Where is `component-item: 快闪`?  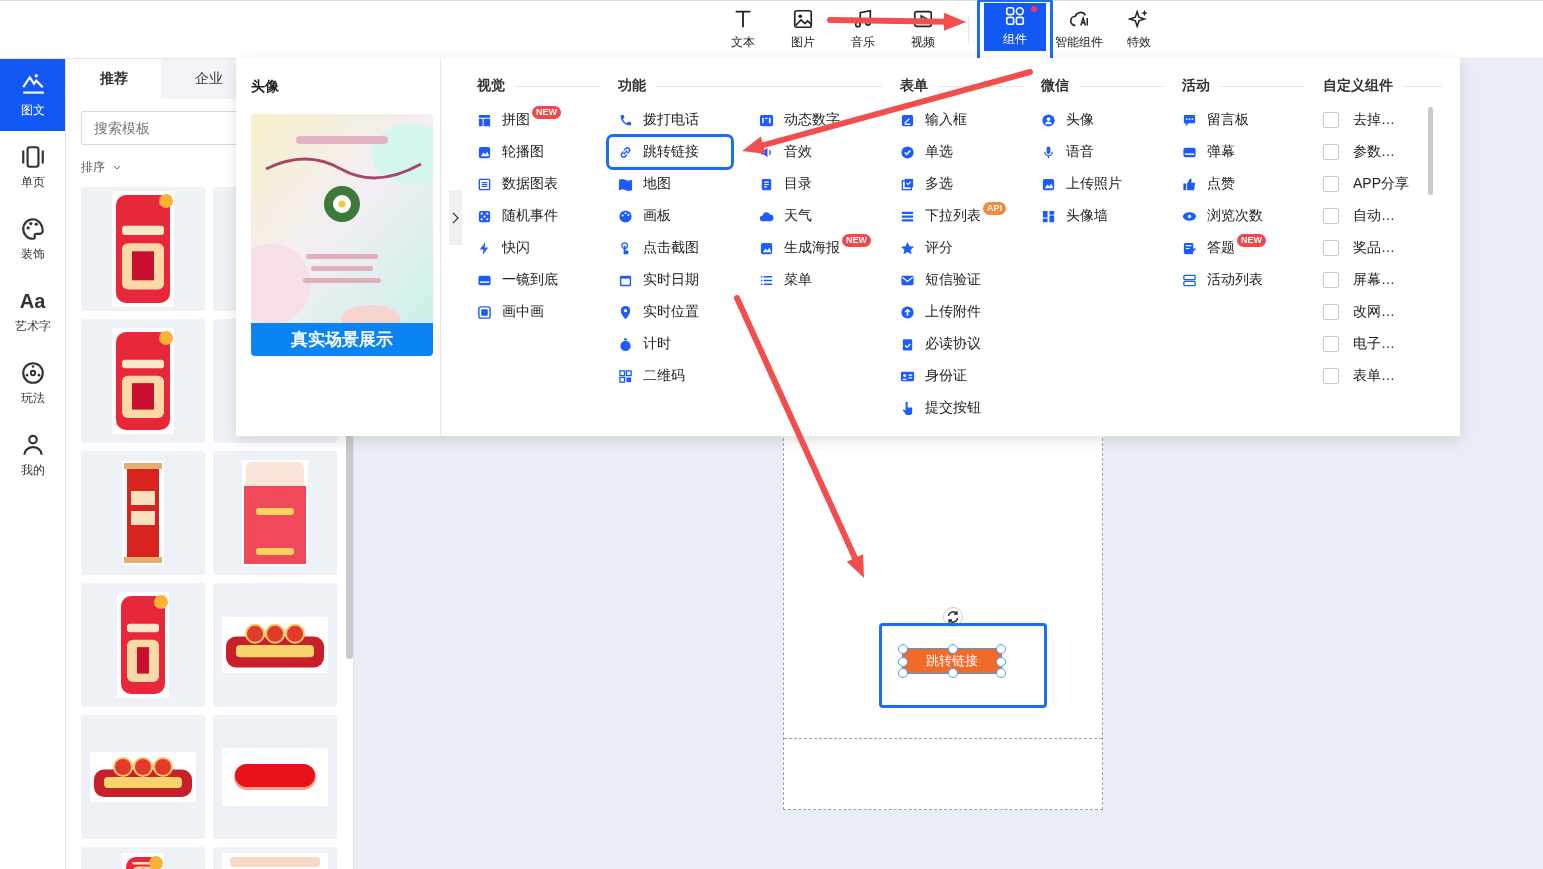
component-item: 快闪 is located at coordinates (547, 248).